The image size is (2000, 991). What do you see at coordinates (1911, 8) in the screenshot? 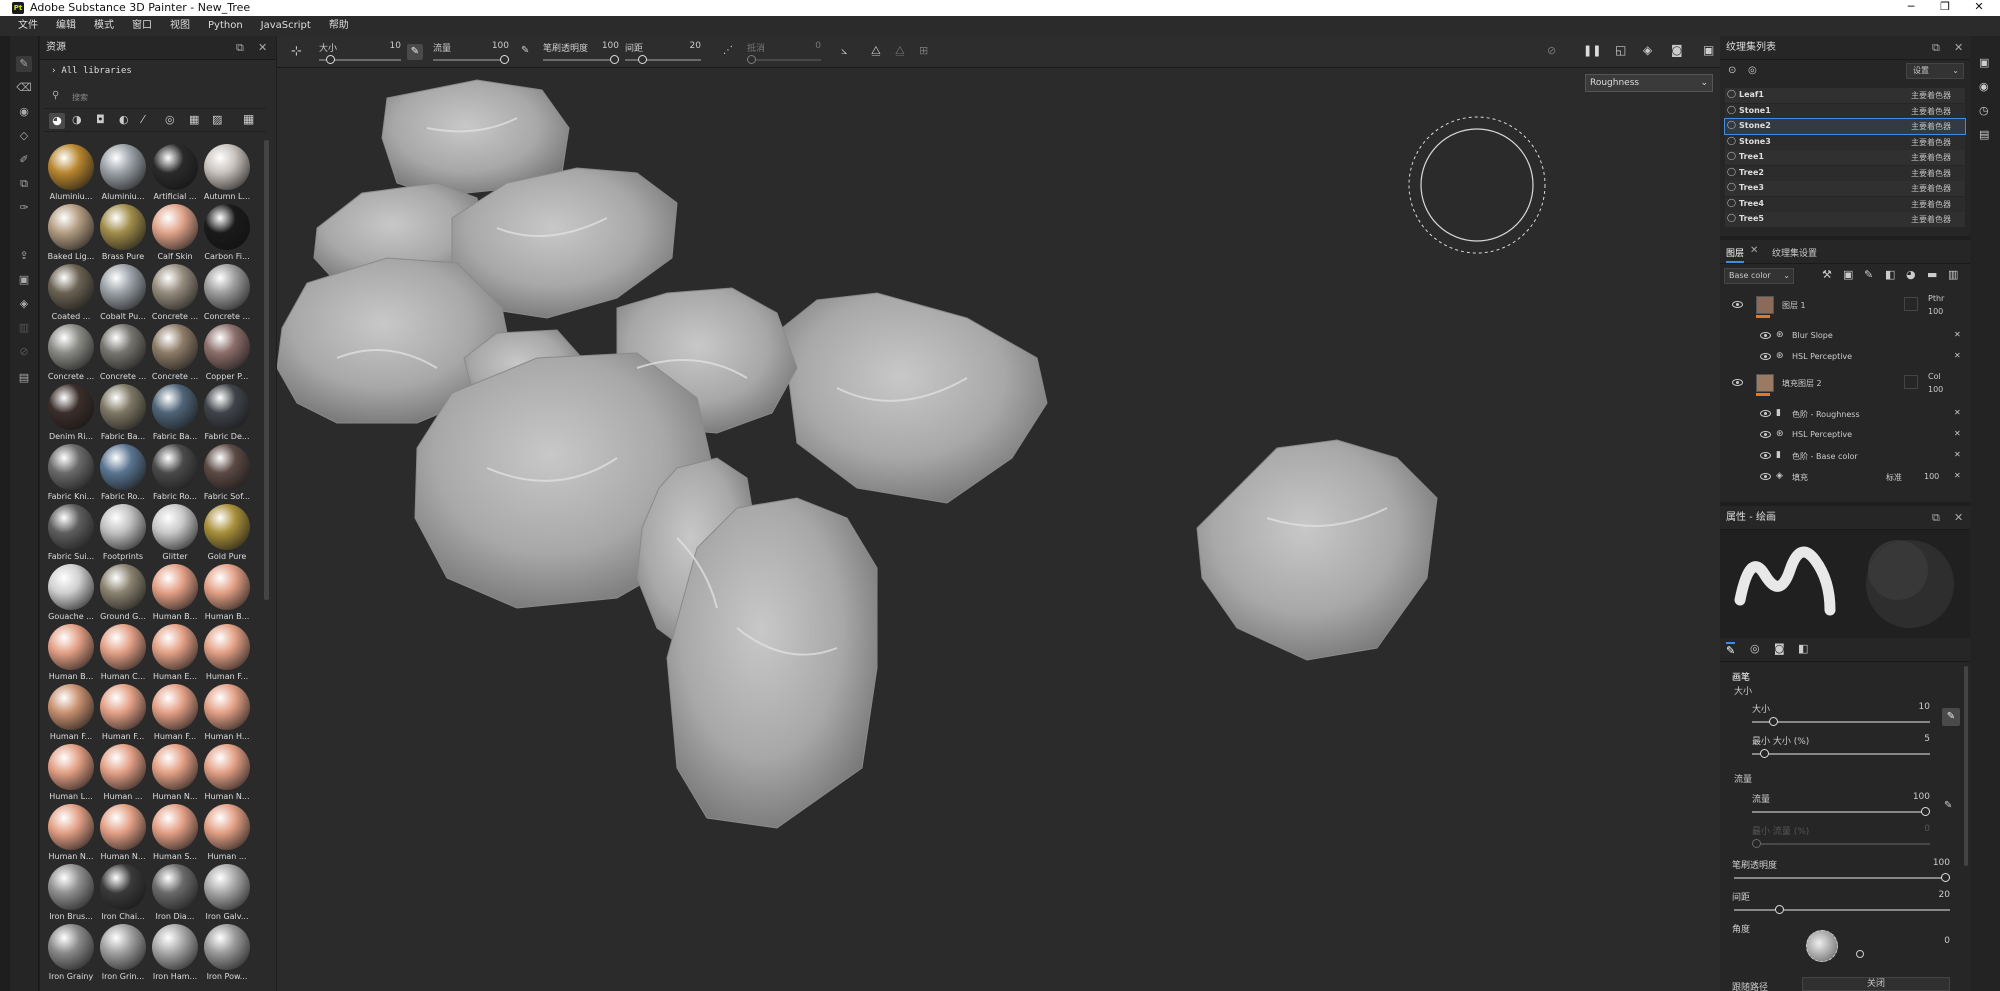
I see `minimize-icon: ─` at bounding box center [1911, 8].